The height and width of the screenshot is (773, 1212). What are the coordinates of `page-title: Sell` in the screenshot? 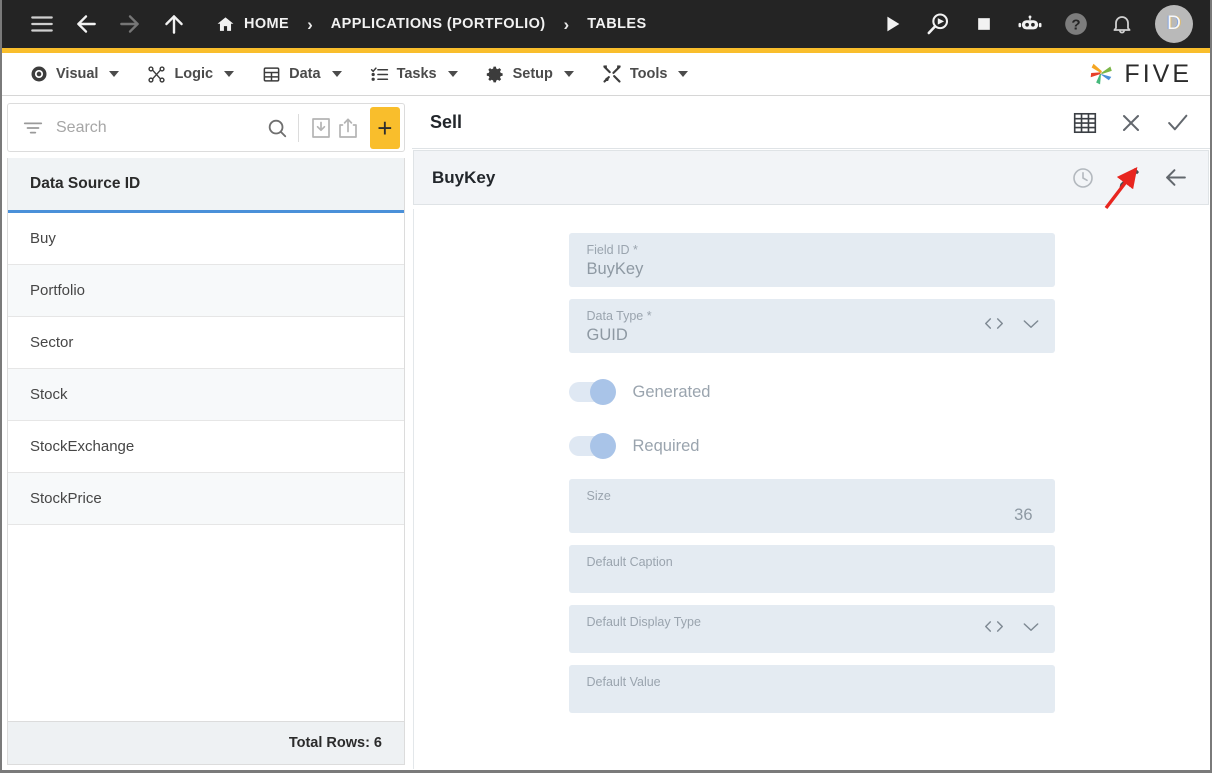 It's located at (446, 122).